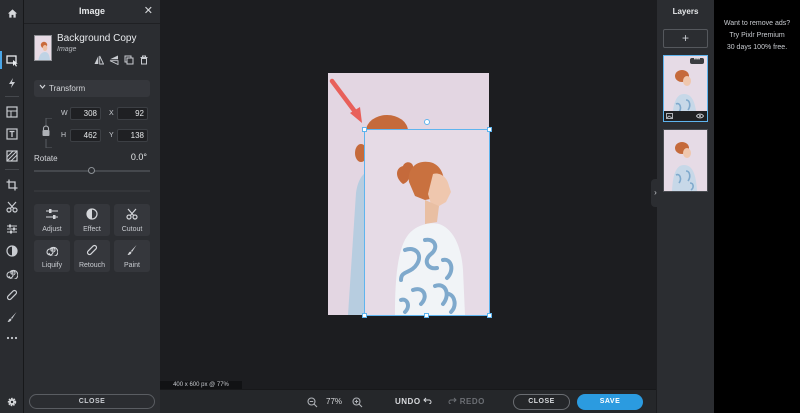 This screenshot has width=800, height=413. I want to click on bottom-toolbar: 77% UNDO REDO CLOSE SAVE, so click(408, 401).